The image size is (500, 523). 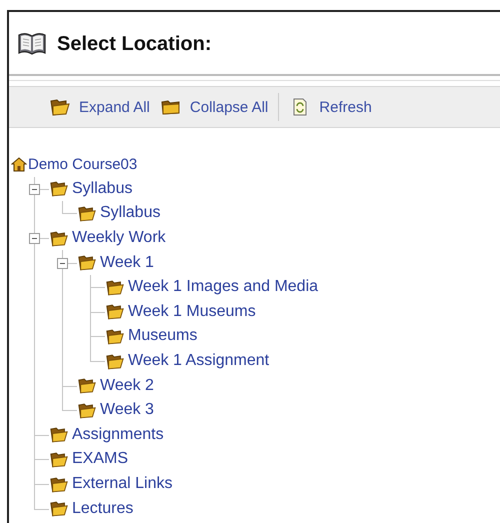 I want to click on tree-item: Week 1 Assignment, so click(x=199, y=361).